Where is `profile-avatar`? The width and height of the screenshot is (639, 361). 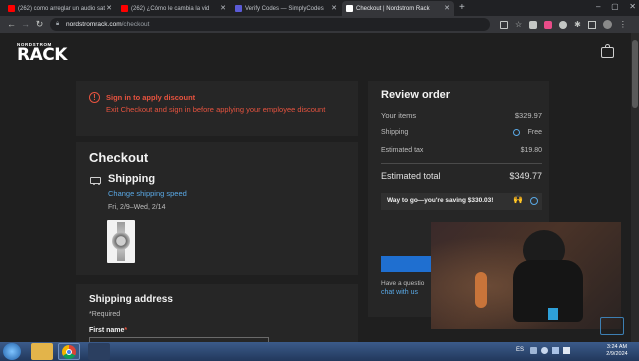
profile-avatar is located at coordinates (607, 24).